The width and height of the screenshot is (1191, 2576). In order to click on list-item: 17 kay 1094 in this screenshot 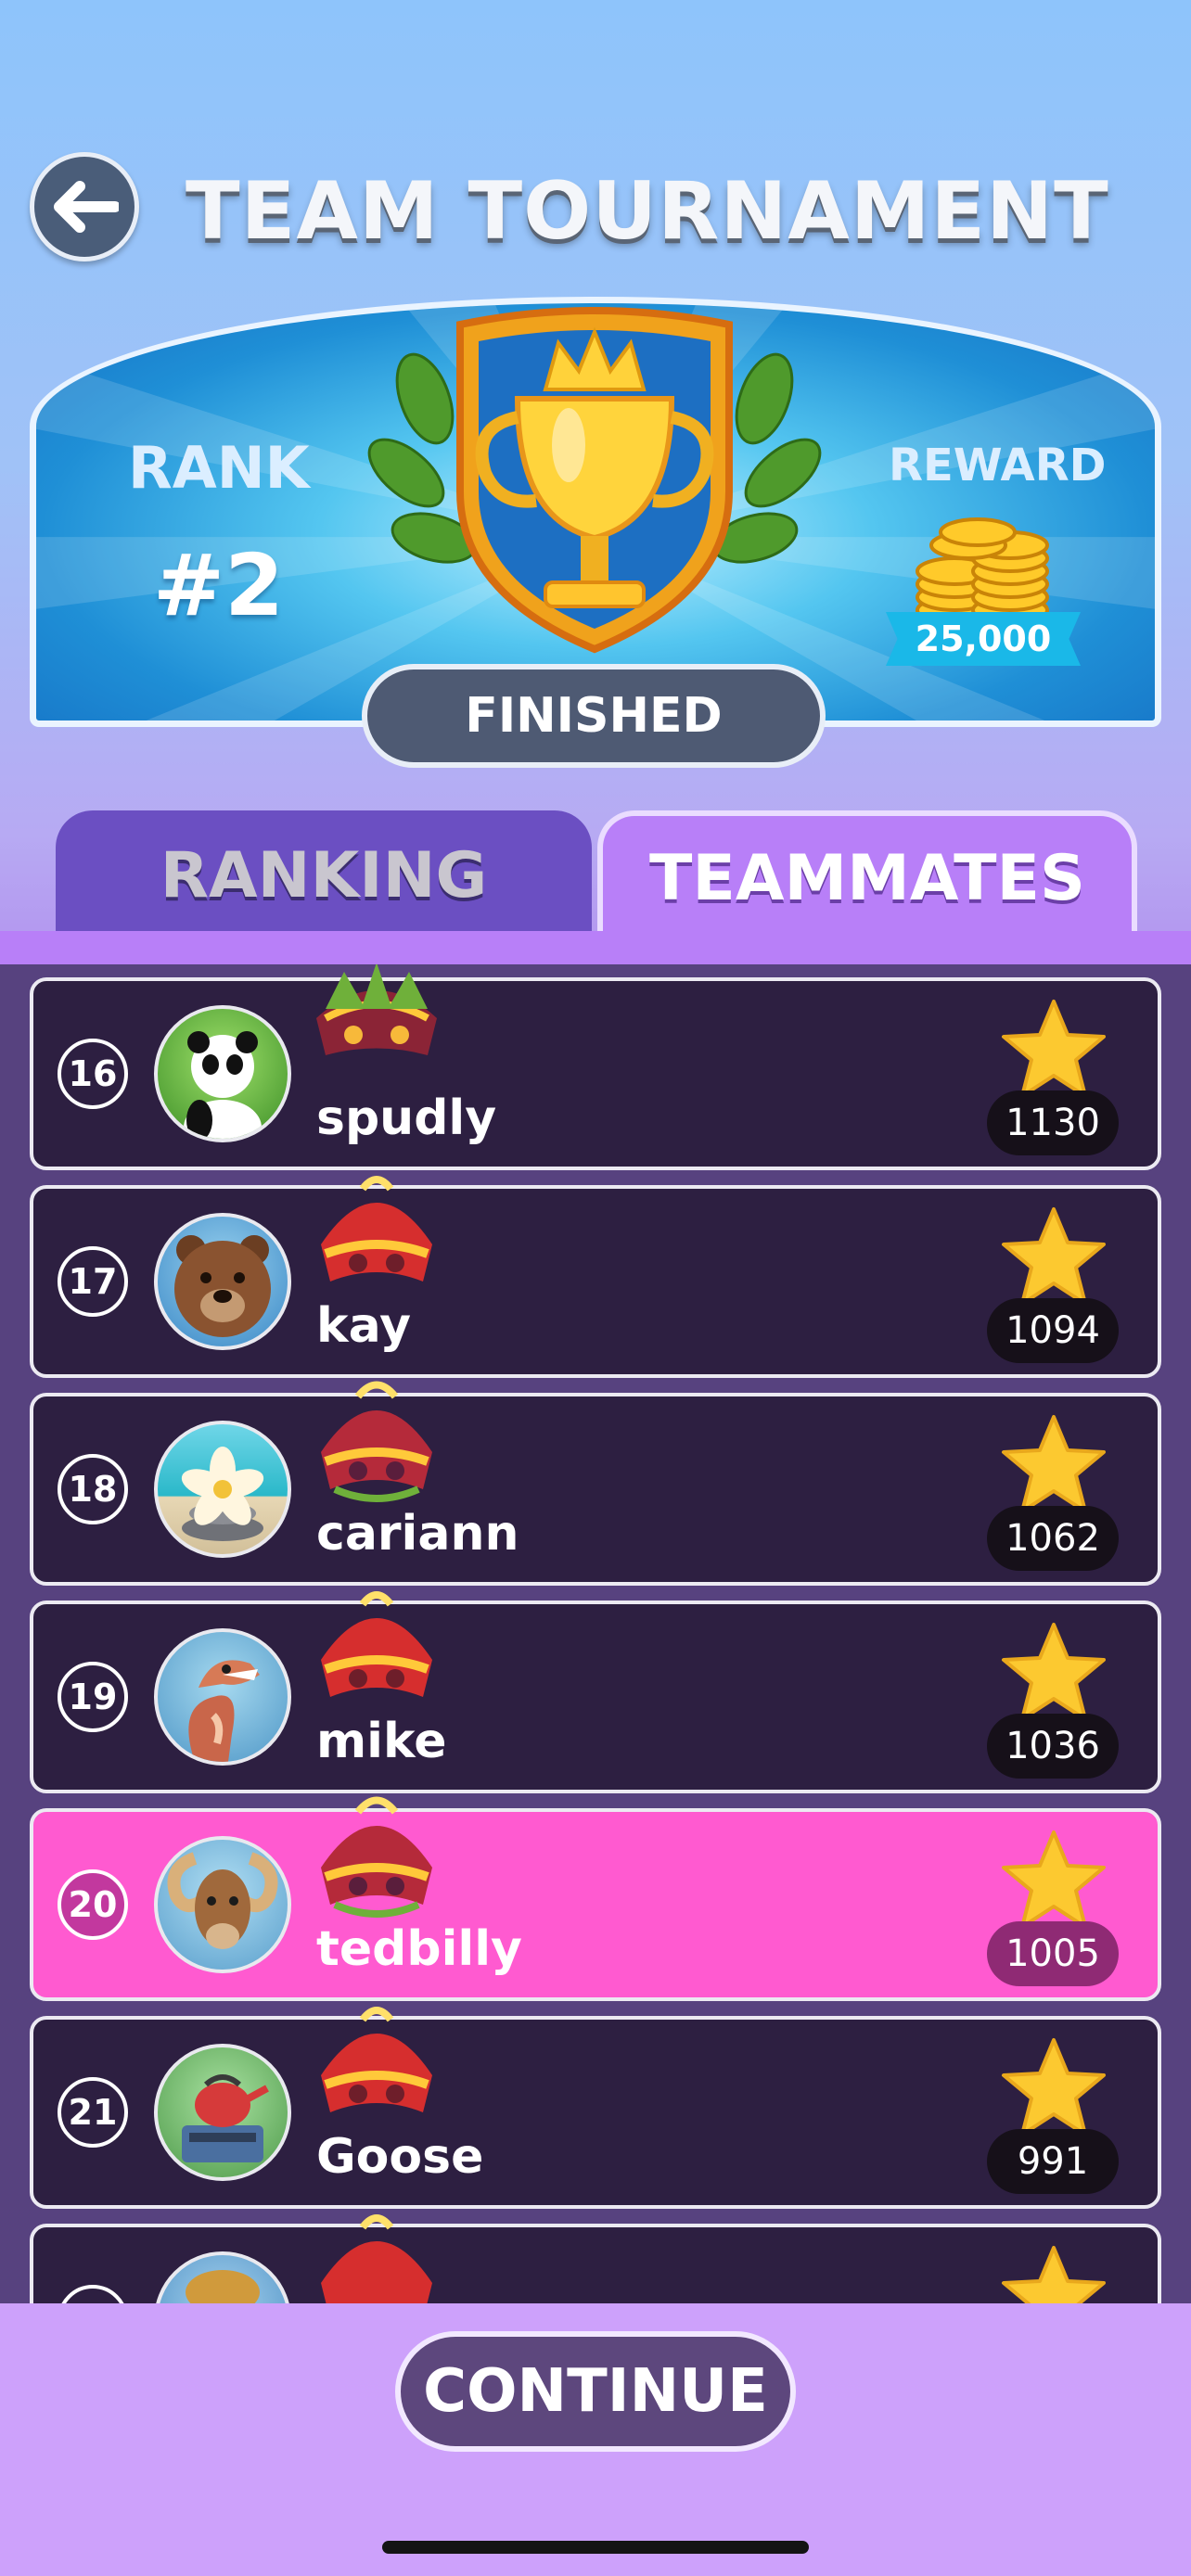, I will do `click(595, 1277)`.